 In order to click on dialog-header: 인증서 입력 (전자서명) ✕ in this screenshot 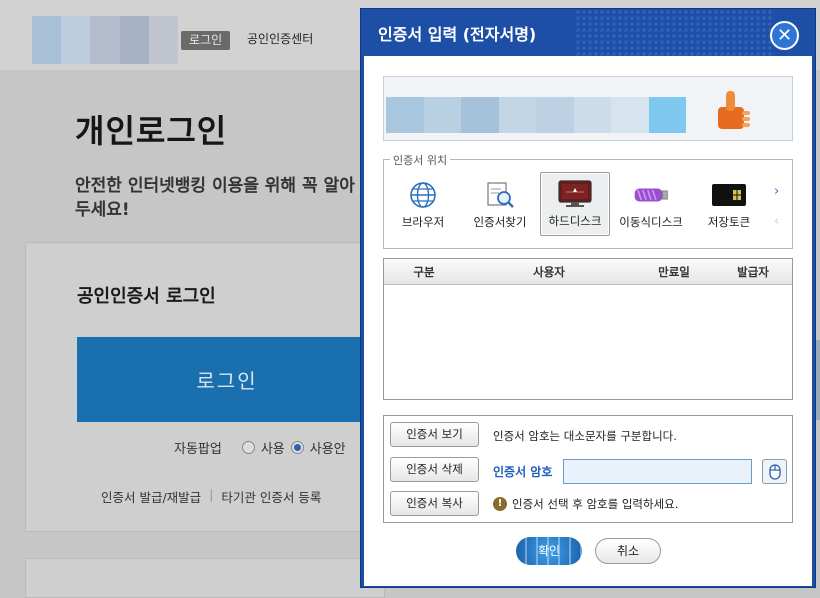, I will do `click(588, 32)`.